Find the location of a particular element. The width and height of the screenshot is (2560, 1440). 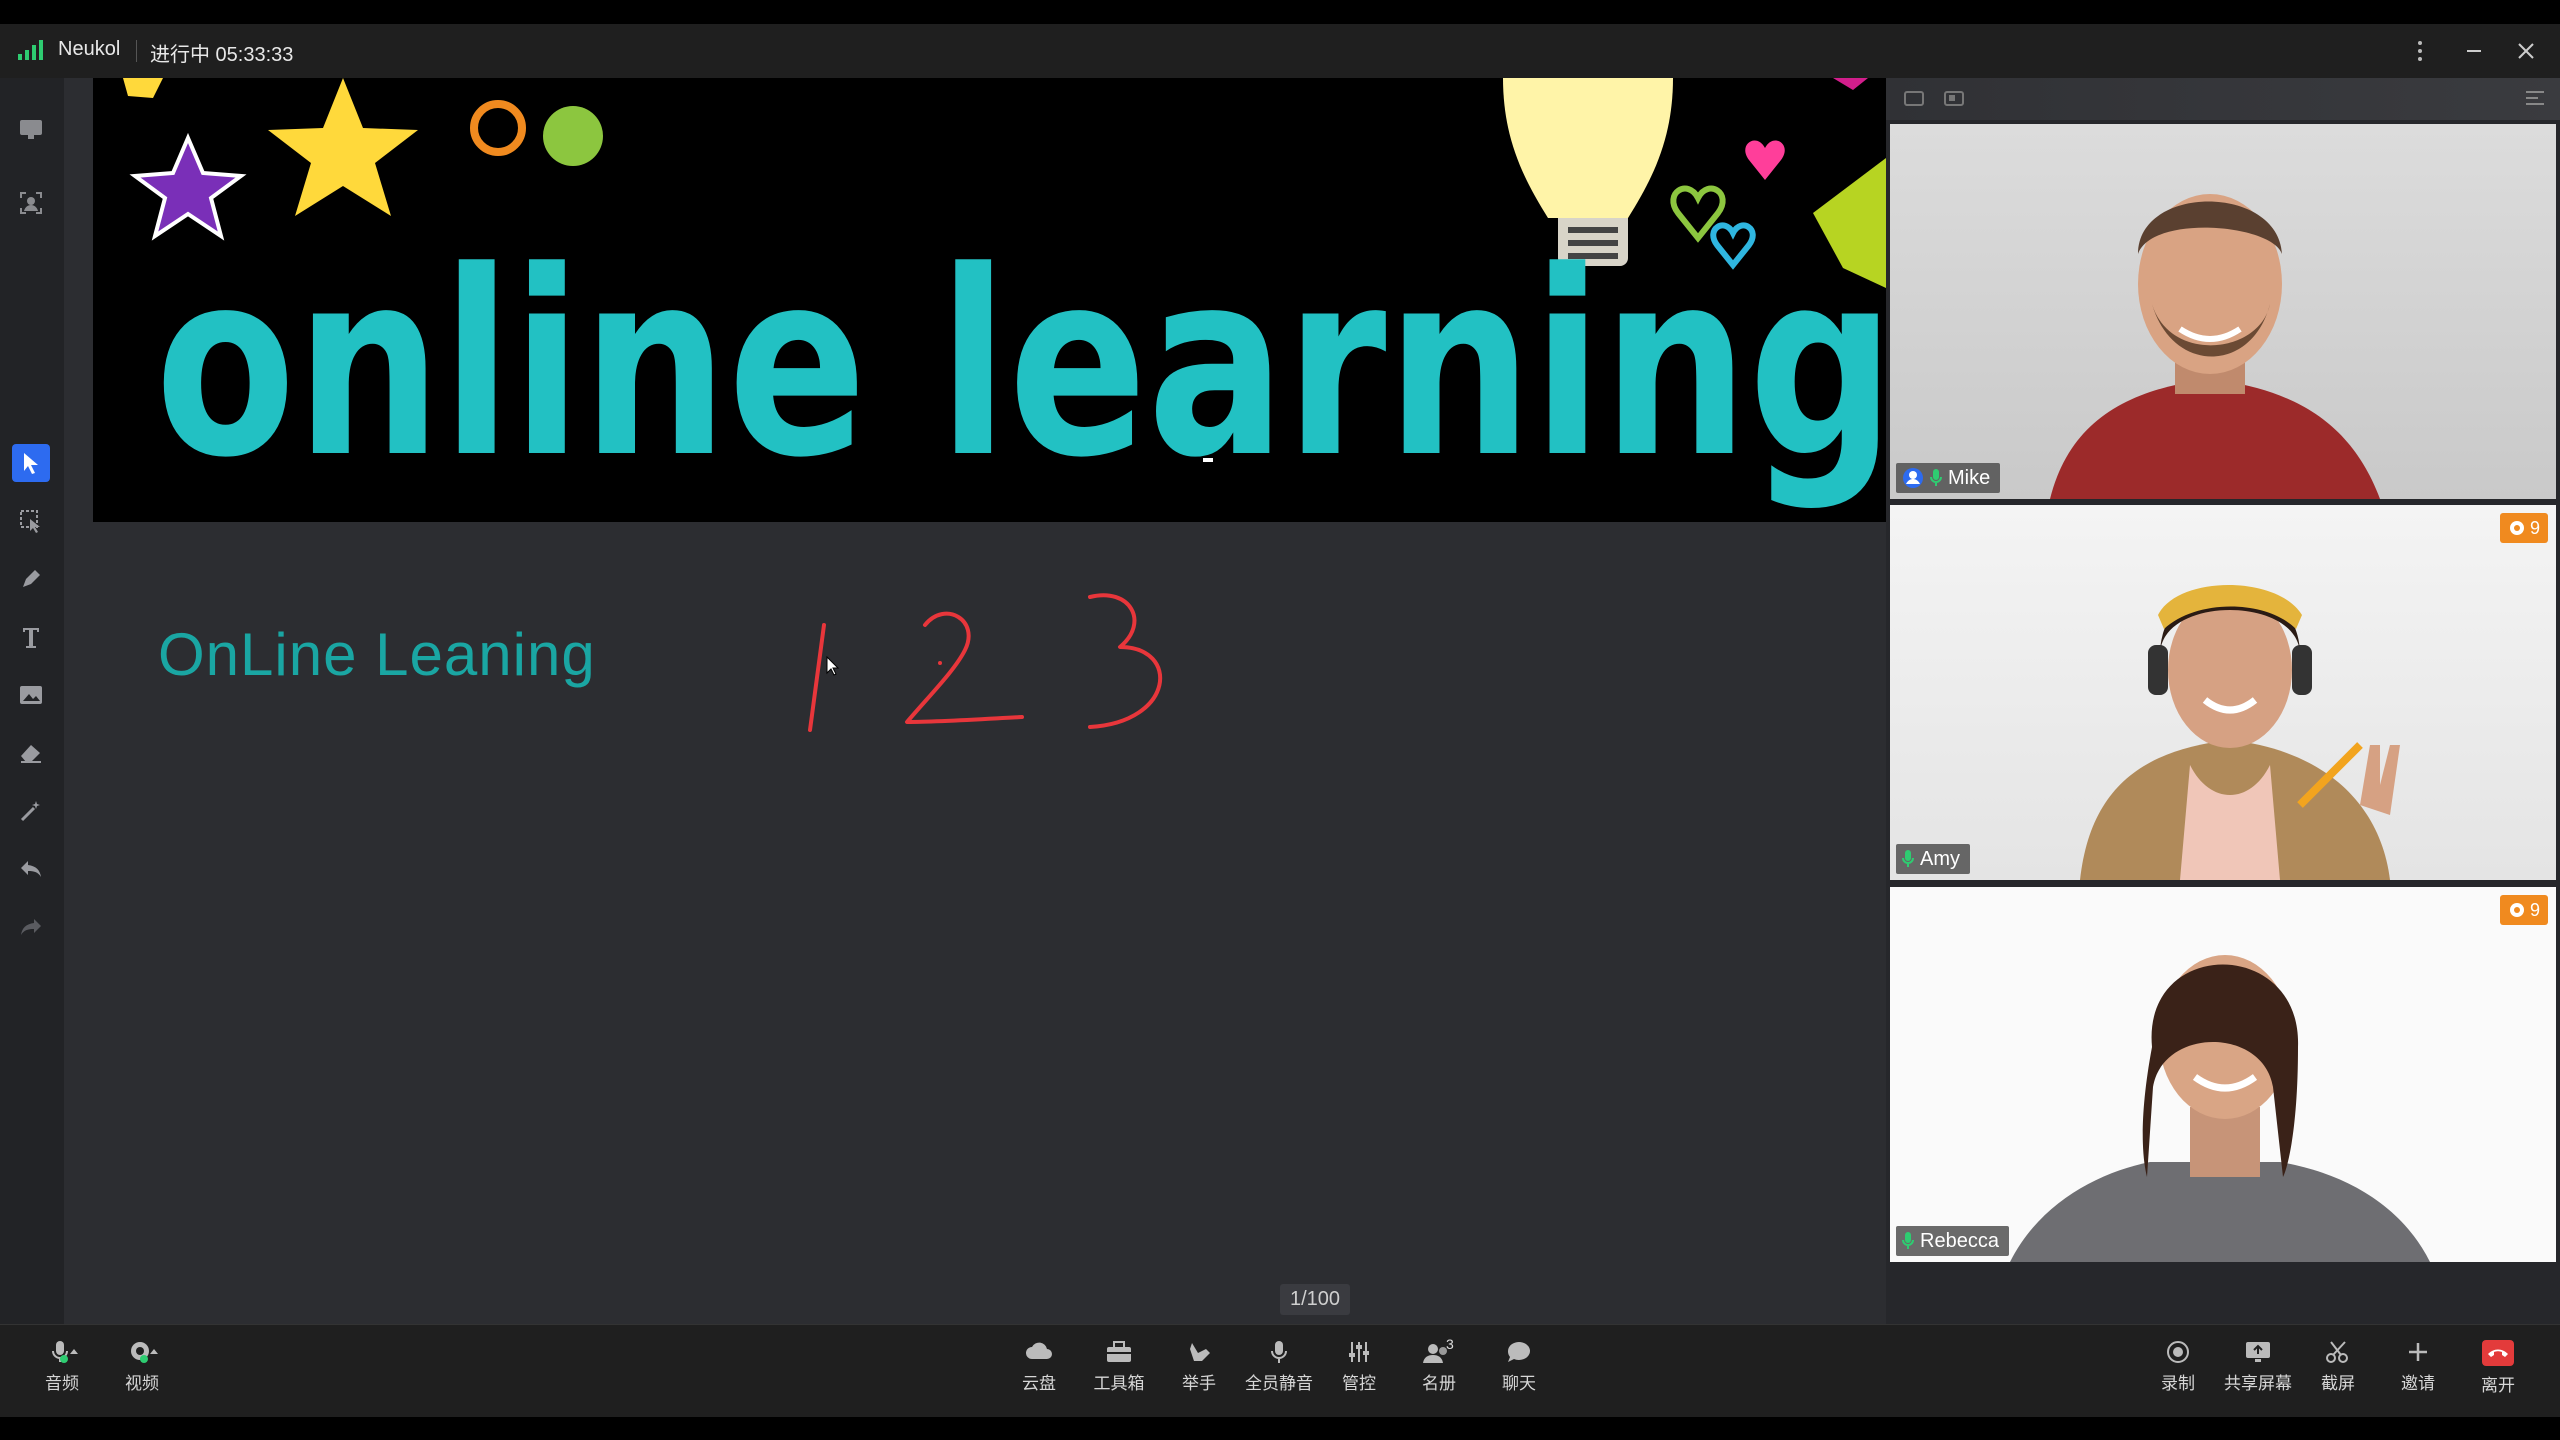

bottom-toolbar: 音频 视频 云盘 工具箱 举手 全员静音 管控 3 名册 聊天 录制 共享屏幕 is located at coordinates (1280, 1370).